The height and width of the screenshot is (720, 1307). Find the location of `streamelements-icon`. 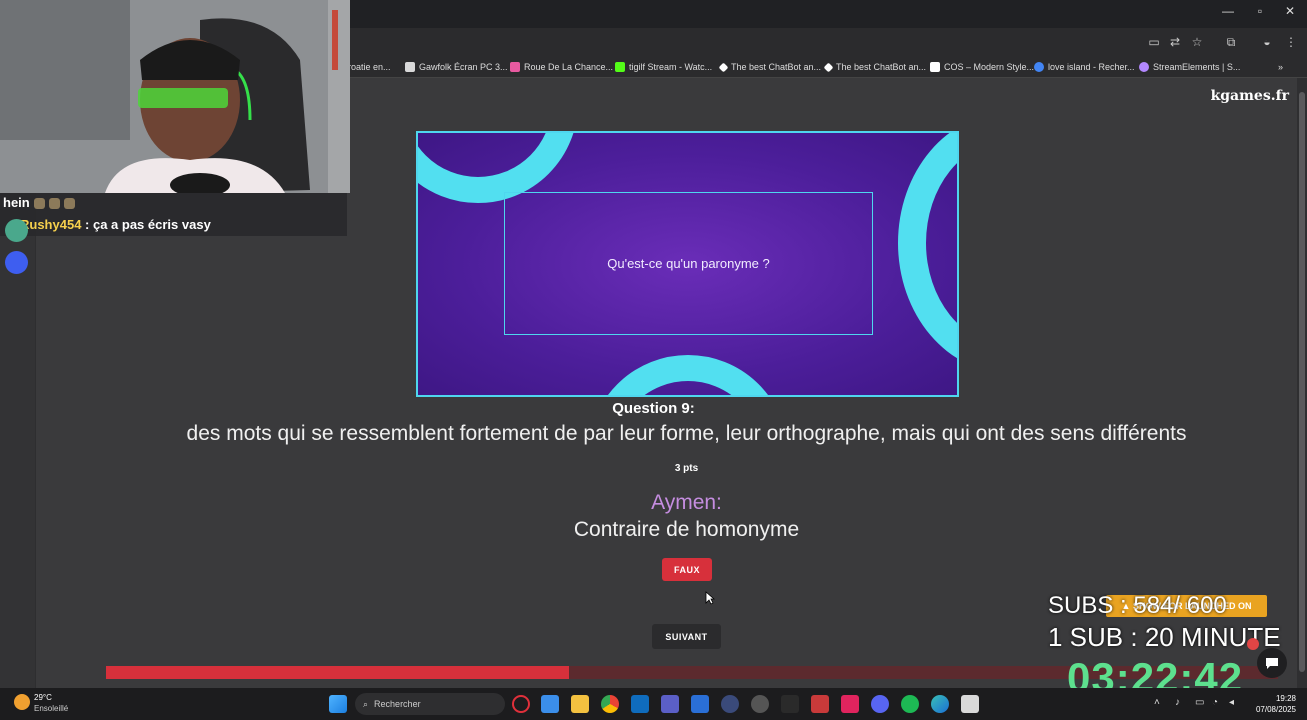

streamelements-icon is located at coordinates (1144, 67).